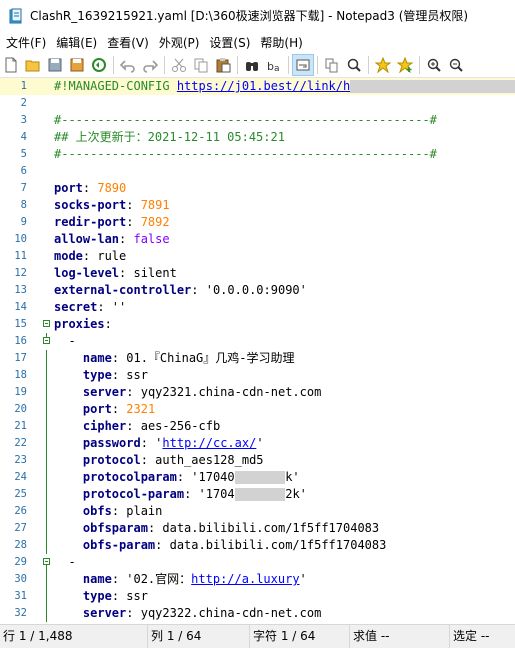 The height and width of the screenshot is (648, 515). I want to click on cut-icon, so click(179, 65).